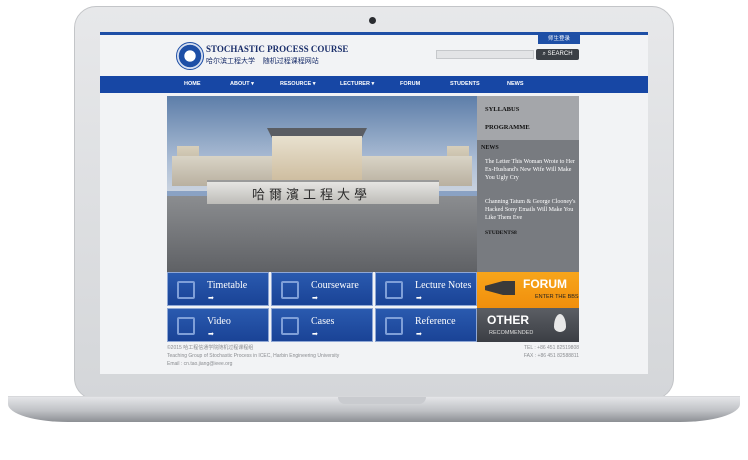 The width and height of the screenshot is (748, 460). Describe the element at coordinates (557, 297) in the screenshot. I see `forum-tile-subtitle: ENTER THE BBS` at that location.